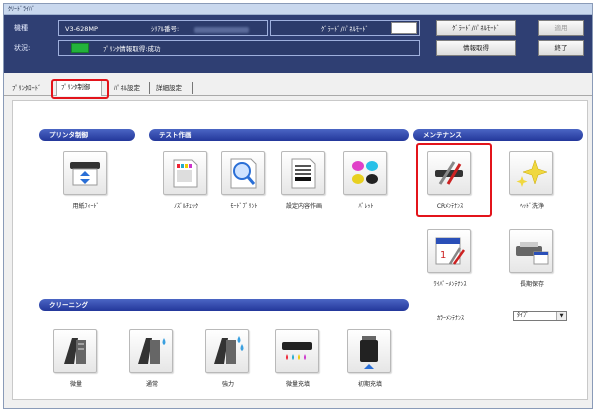  What do you see at coordinates (498, 135) in the screenshot?
I see `section-maintenance: メンテナンス` at bounding box center [498, 135].